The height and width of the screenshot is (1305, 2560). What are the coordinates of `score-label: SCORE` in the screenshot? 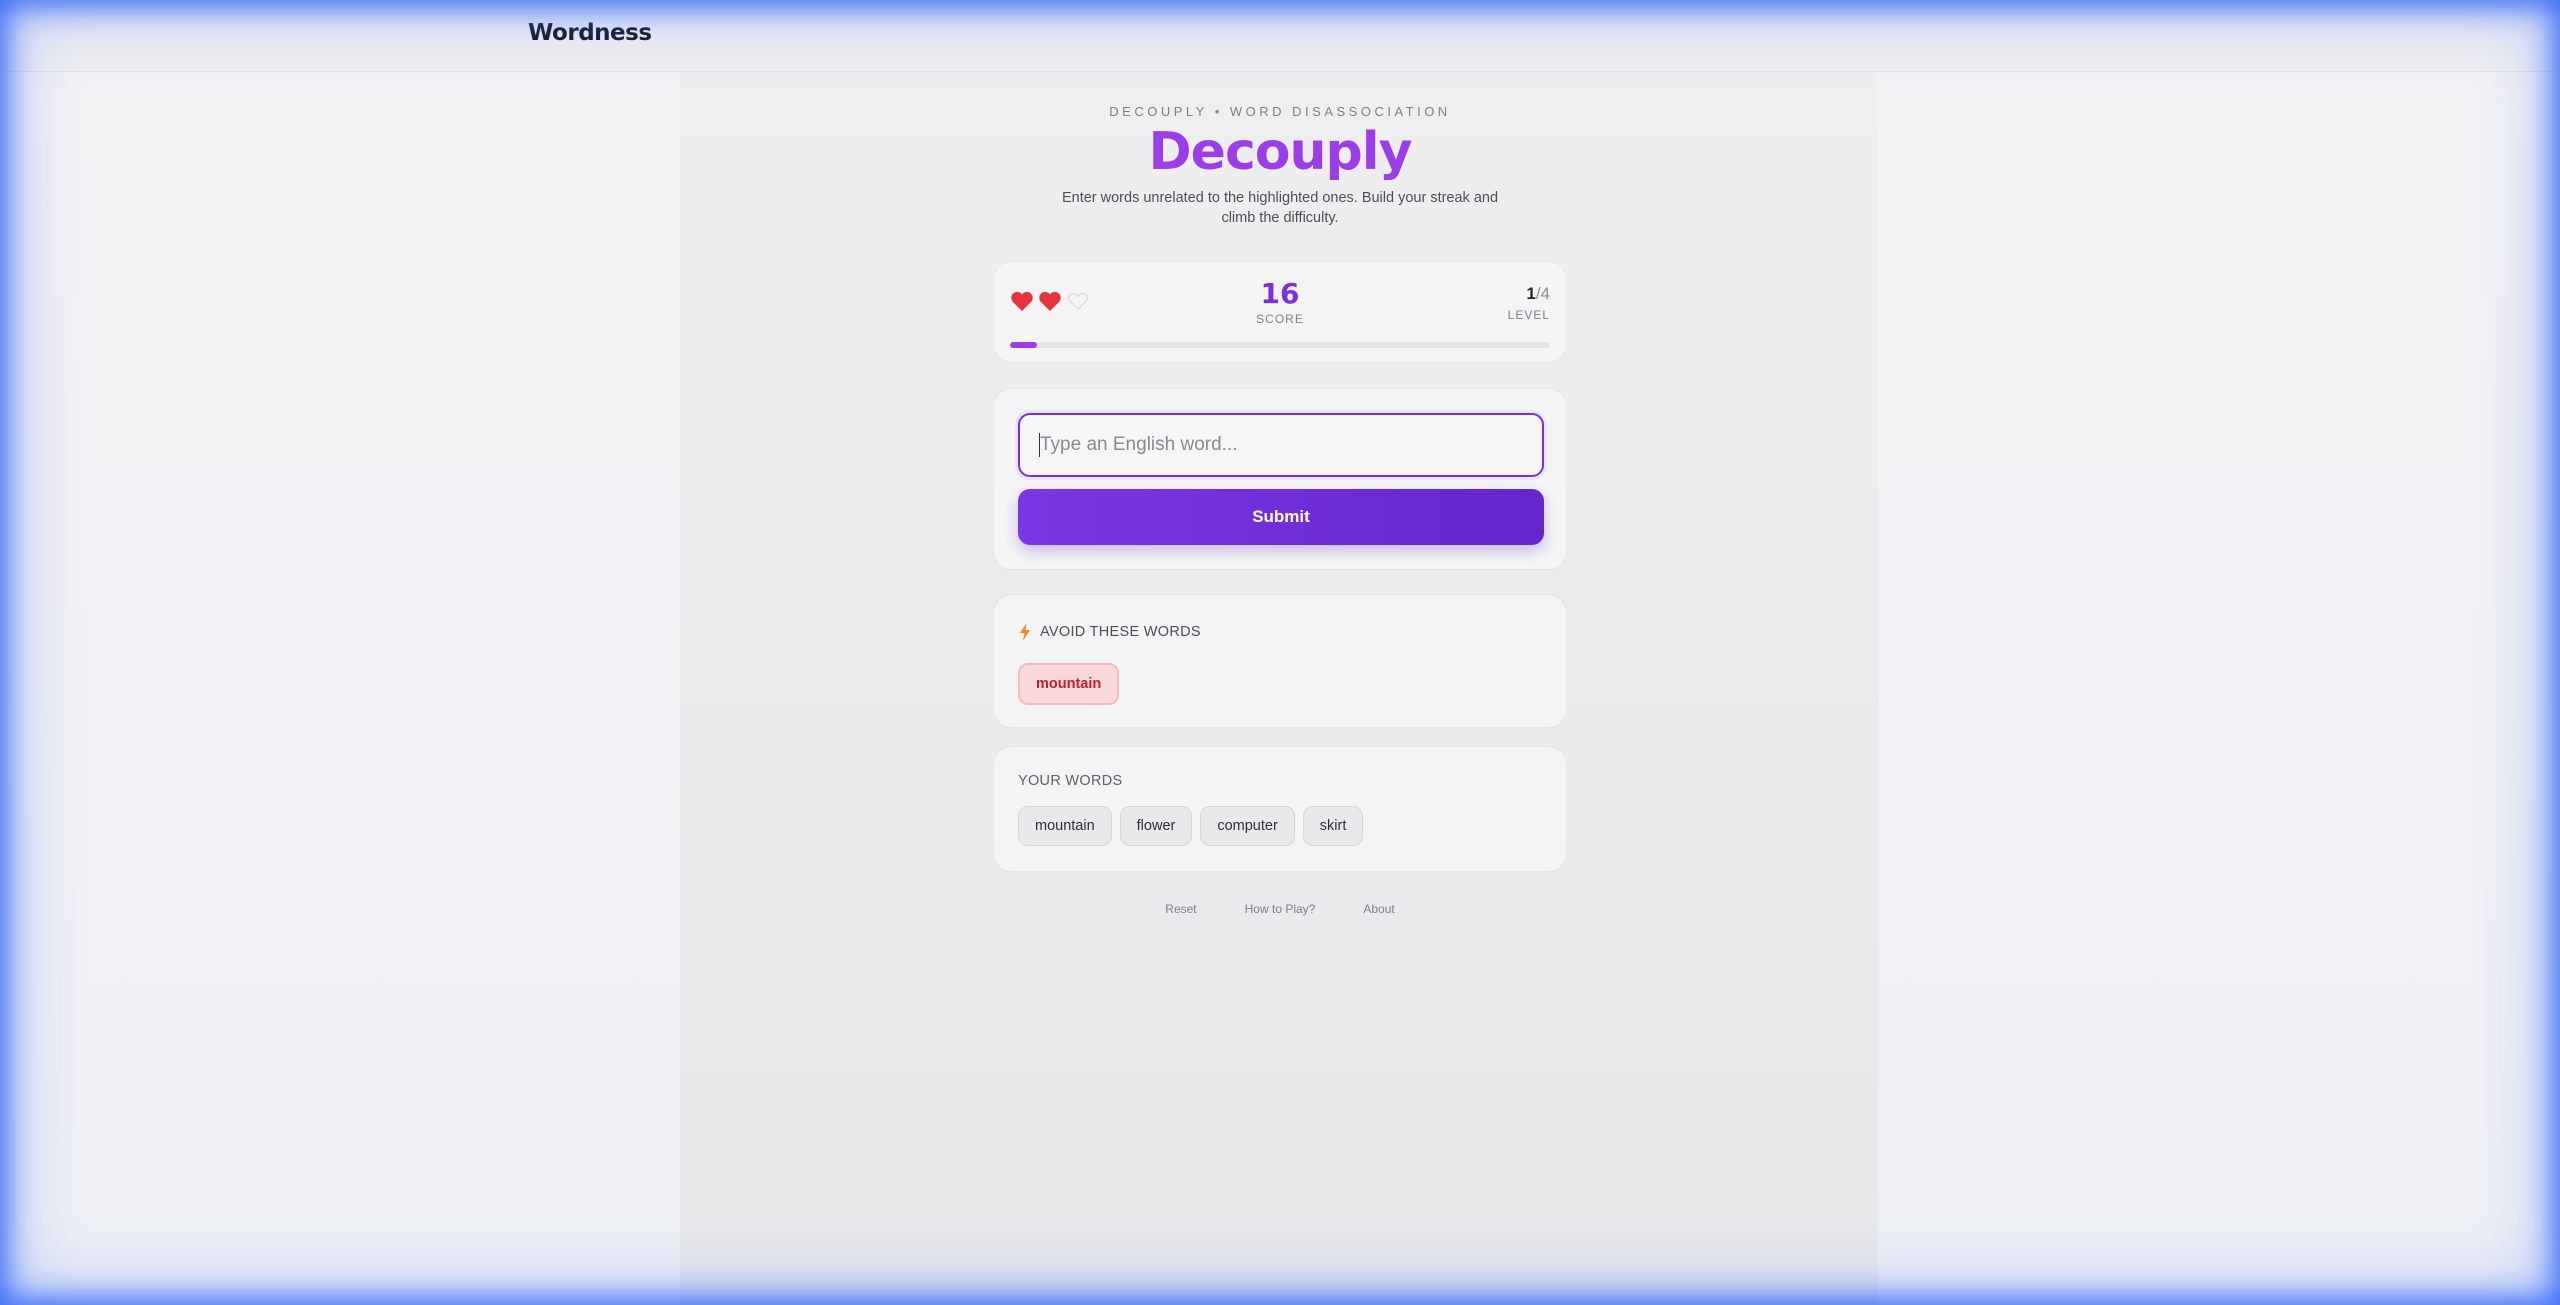 It's located at (1280, 319).